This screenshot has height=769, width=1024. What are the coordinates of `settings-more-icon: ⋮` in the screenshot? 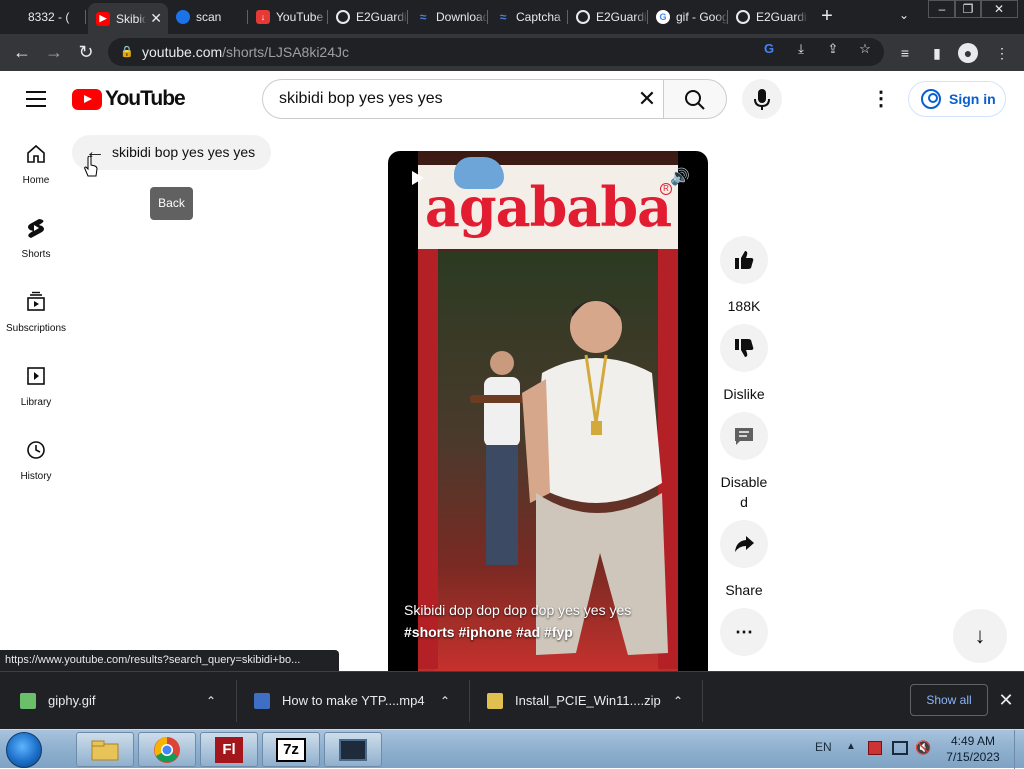 It's located at (881, 99).